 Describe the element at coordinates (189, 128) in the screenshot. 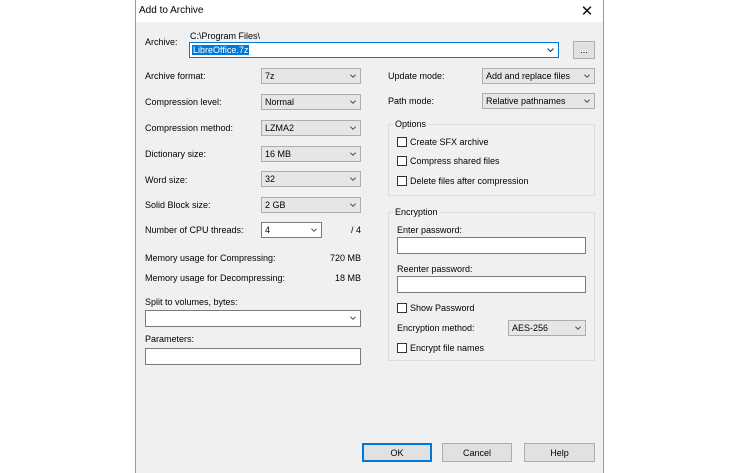

I see `compression-method-label: Compression method:` at that location.